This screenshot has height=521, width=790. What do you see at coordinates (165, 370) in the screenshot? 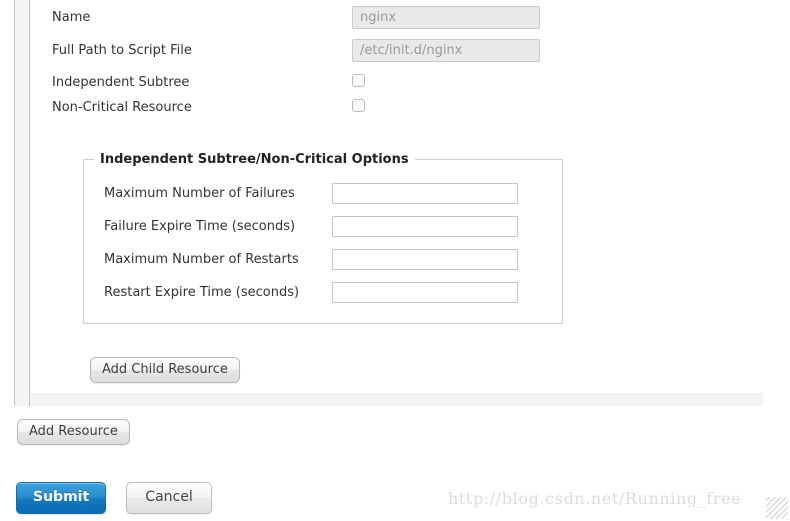
I see `add-child-resource-button: Add Child Resource` at bounding box center [165, 370].